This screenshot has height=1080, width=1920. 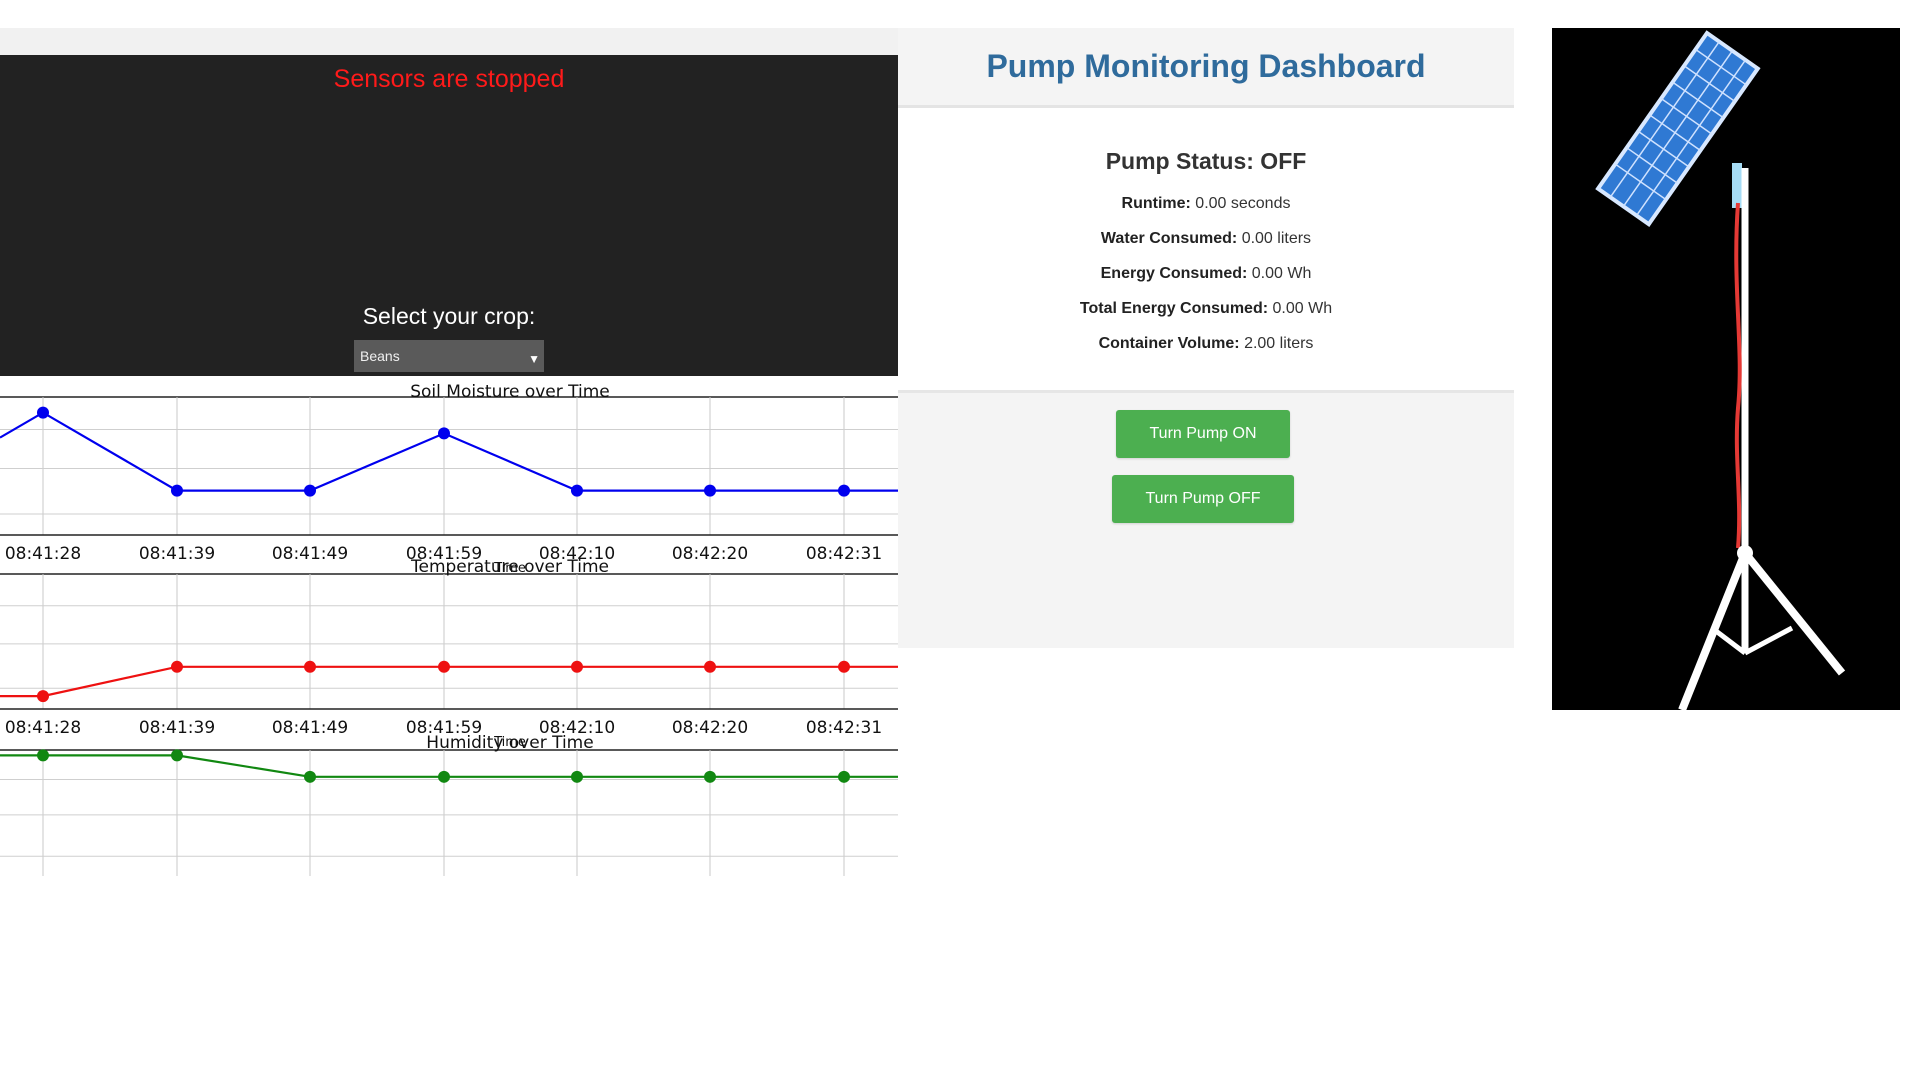 What do you see at coordinates (1156, 203) in the screenshot?
I see `stat-label: Runtime:` at bounding box center [1156, 203].